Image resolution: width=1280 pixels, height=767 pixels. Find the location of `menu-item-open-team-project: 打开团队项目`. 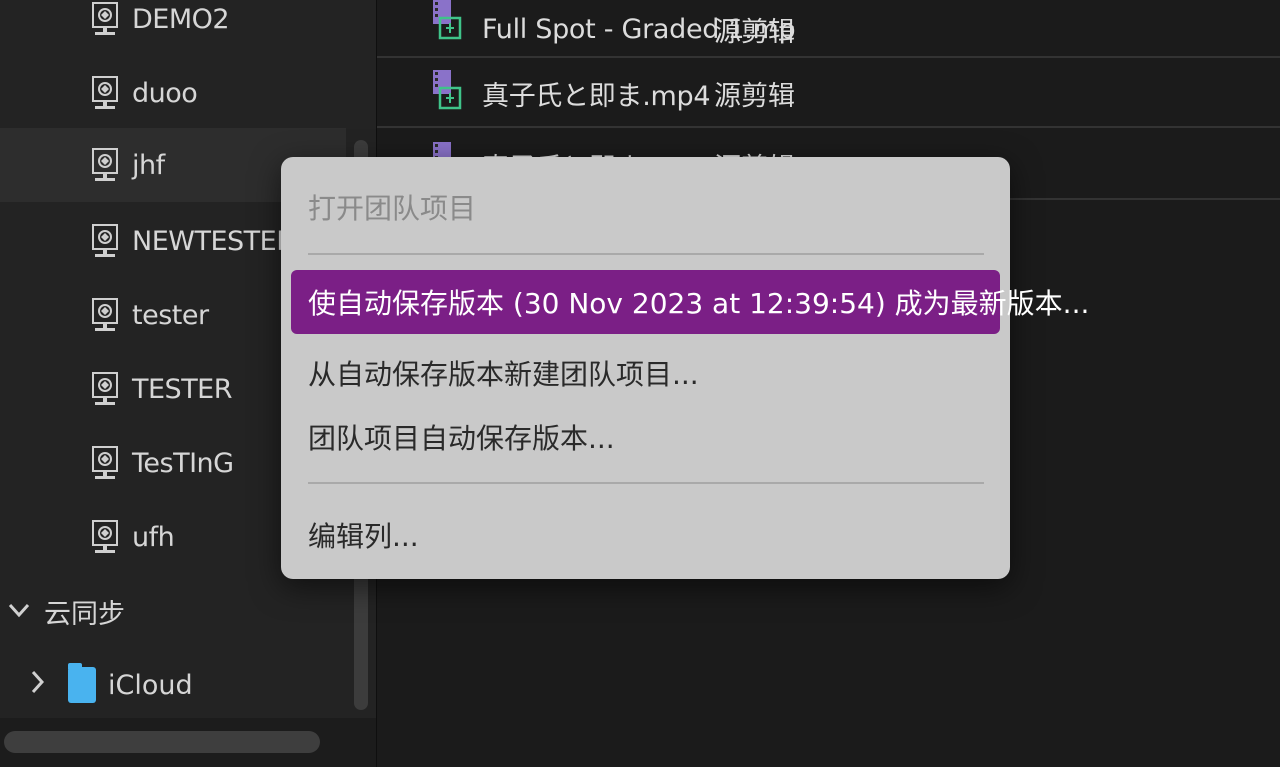

menu-item-open-team-project: 打开团队项目 is located at coordinates (645, 207).